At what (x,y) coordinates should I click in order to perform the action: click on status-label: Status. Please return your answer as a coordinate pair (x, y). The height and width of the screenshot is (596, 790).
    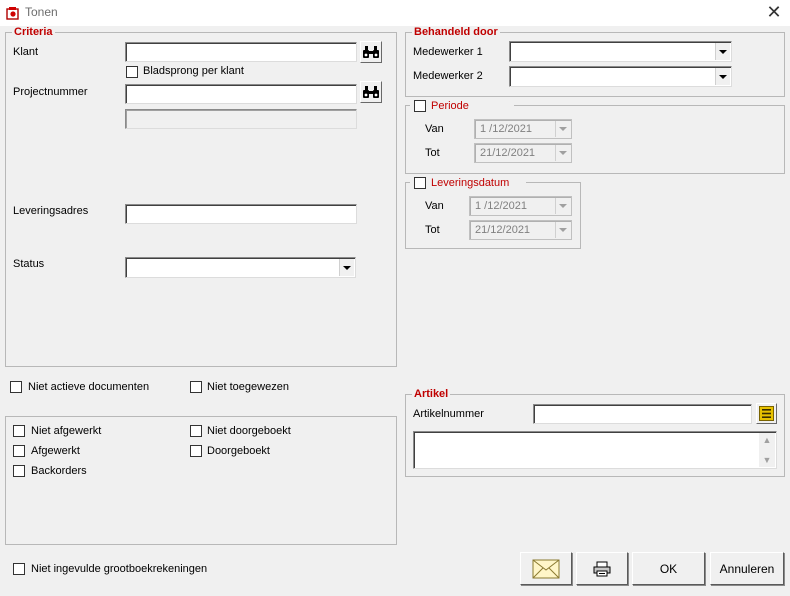
    Looking at the image, I should click on (29, 264).